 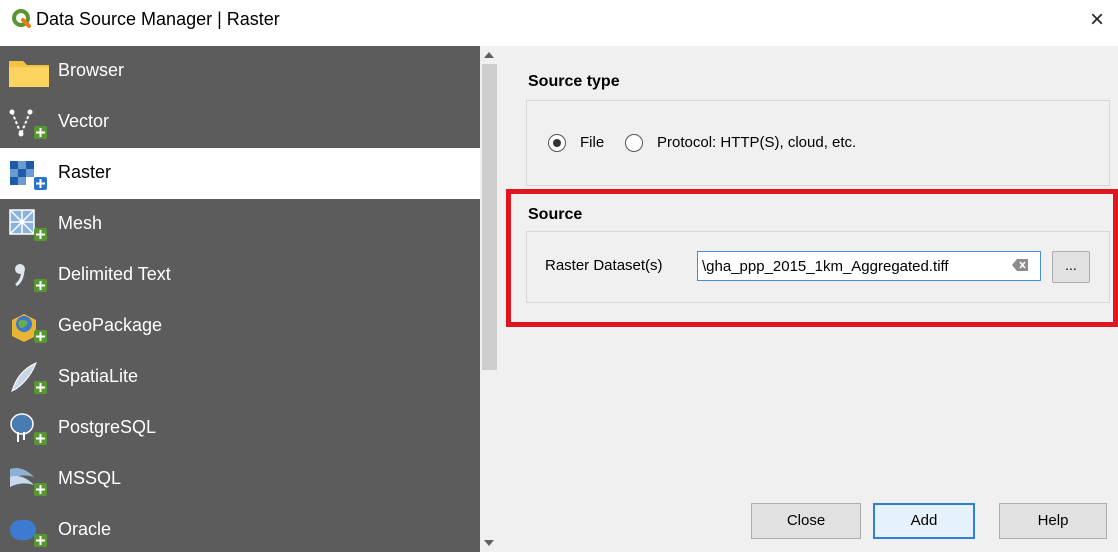 What do you see at coordinates (28, 482) in the screenshot?
I see `mssql-icon` at bounding box center [28, 482].